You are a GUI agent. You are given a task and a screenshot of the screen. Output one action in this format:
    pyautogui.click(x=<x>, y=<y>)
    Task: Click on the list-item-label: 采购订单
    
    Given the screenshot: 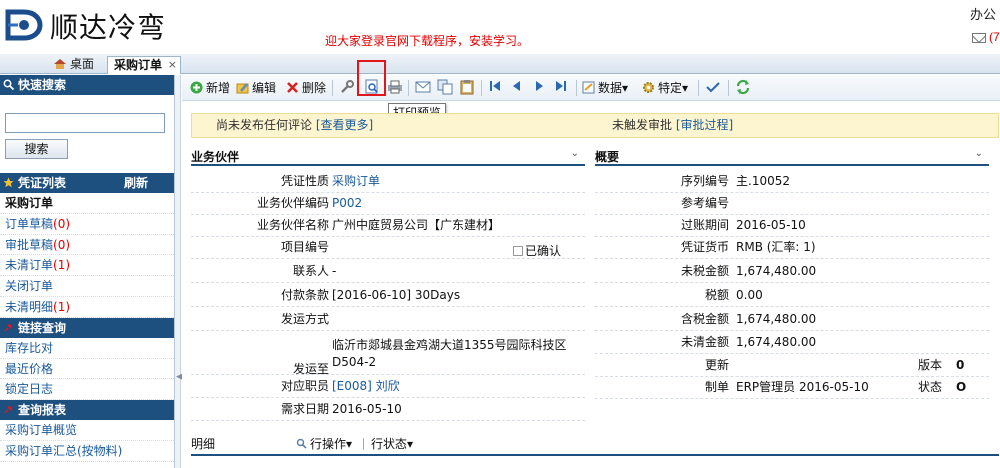 What is the action you would take?
    pyautogui.click(x=29, y=203)
    